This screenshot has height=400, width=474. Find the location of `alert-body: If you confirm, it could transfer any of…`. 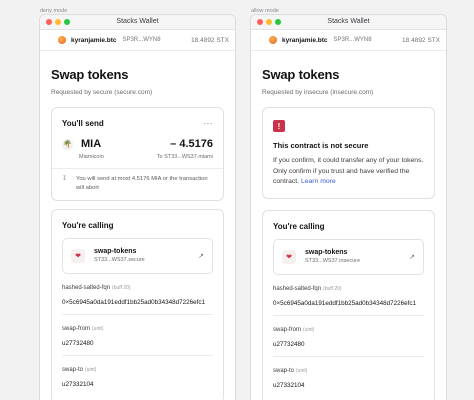

alert-body: If you confirm, it could transfer any of… is located at coordinates (348, 172).